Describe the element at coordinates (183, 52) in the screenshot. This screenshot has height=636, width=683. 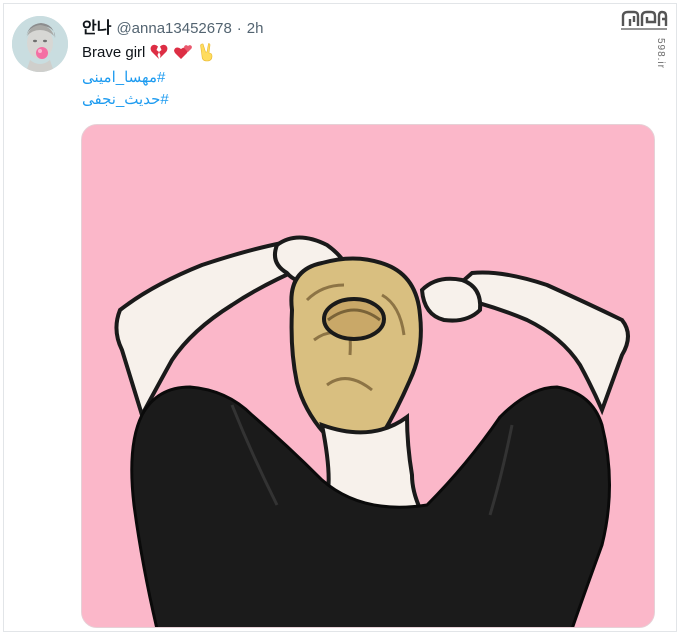
I see `two-hearts-icon` at that location.